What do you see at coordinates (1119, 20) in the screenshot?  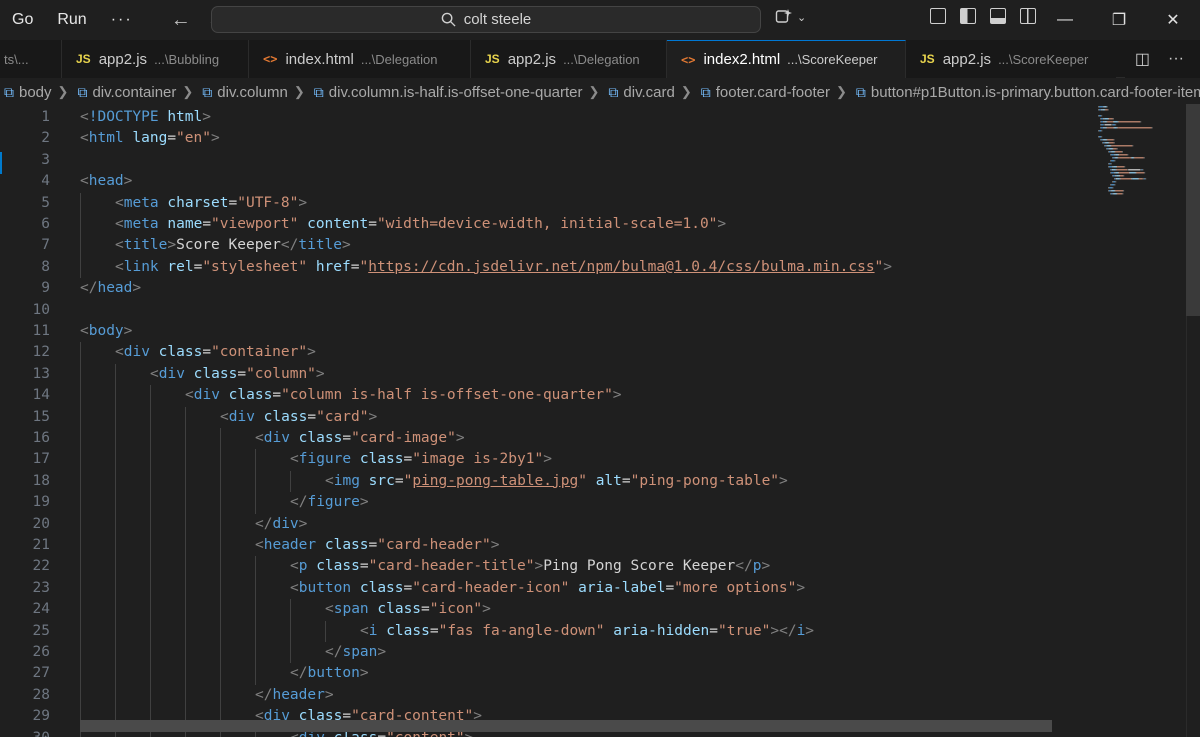 I see `restore-icon: ❐` at bounding box center [1119, 20].